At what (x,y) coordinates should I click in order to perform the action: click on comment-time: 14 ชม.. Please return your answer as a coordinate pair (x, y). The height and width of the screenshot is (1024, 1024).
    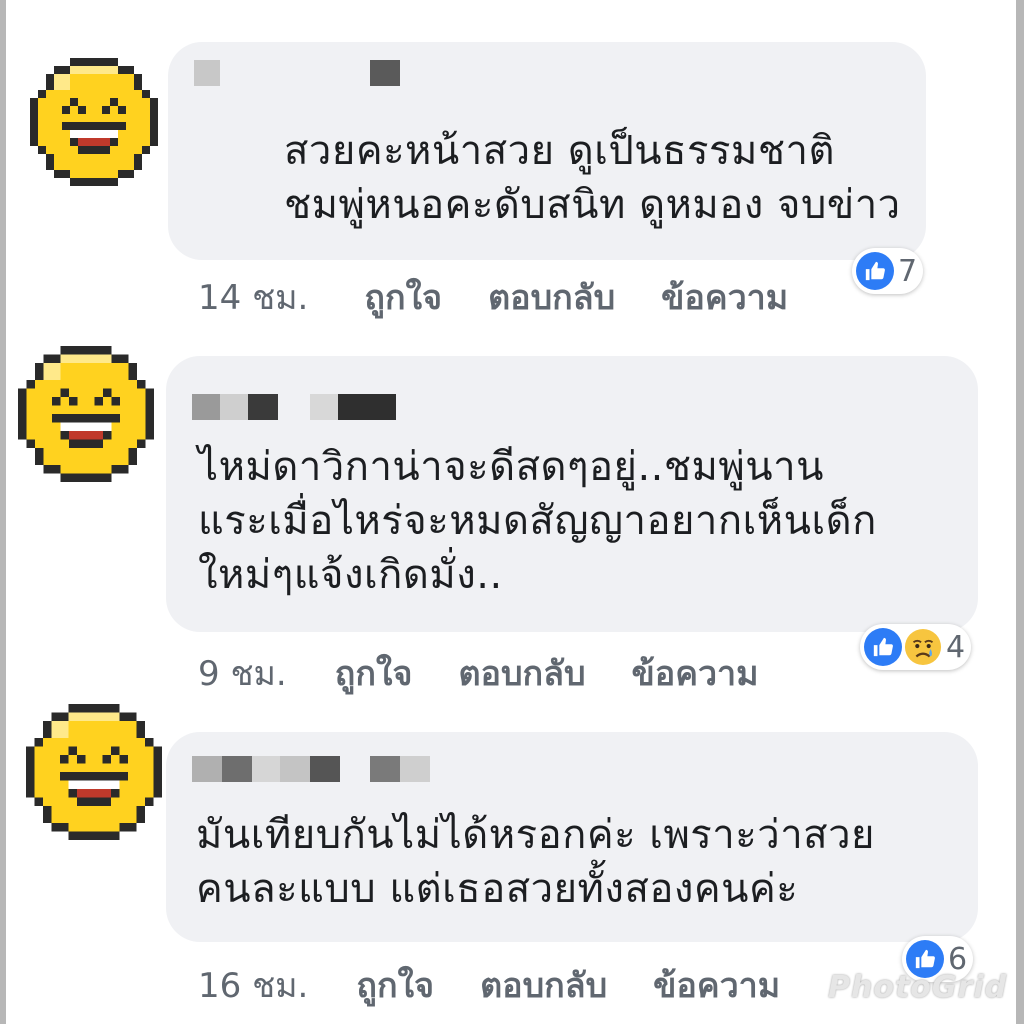
    Looking at the image, I should click on (253, 297).